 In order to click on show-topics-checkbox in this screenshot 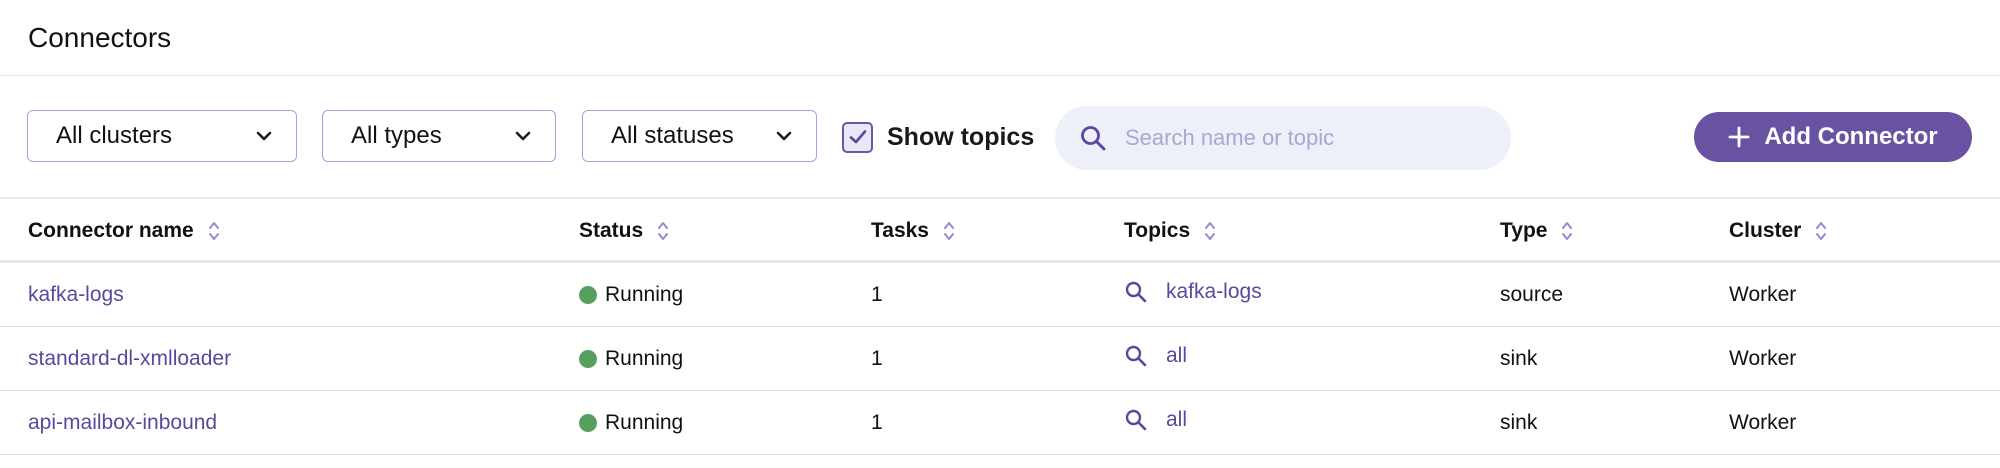, I will do `click(857, 137)`.